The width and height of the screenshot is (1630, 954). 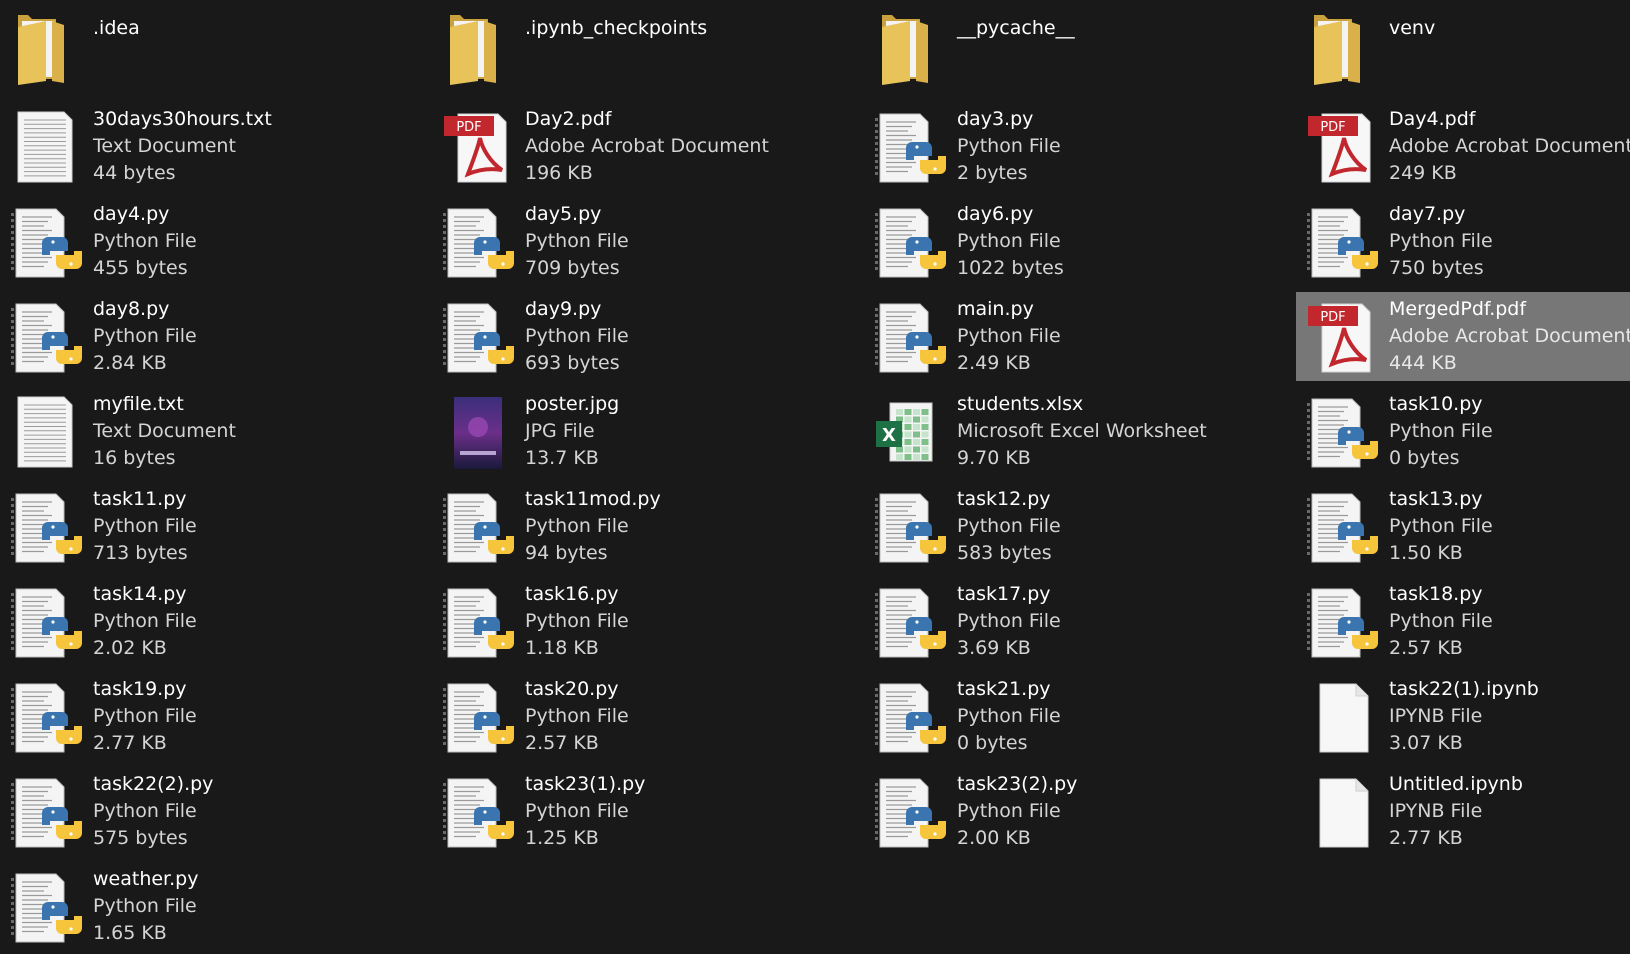 I want to click on file-info: Day2.pdf Adobe Acrobat Document 196 KB, so click(x=647, y=146).